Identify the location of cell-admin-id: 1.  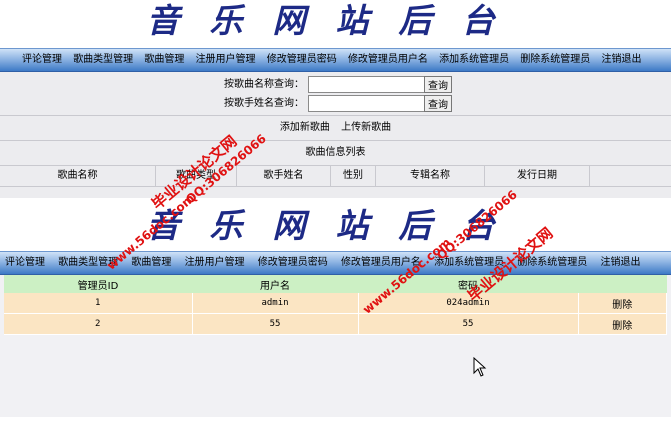
(98, 303).